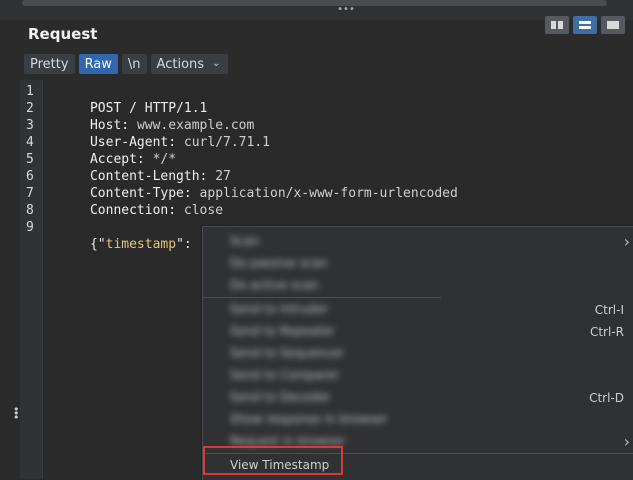 The height and width of the screenshot is (480, 633). I want to click on actions-label: Actions, so click(180, 64).